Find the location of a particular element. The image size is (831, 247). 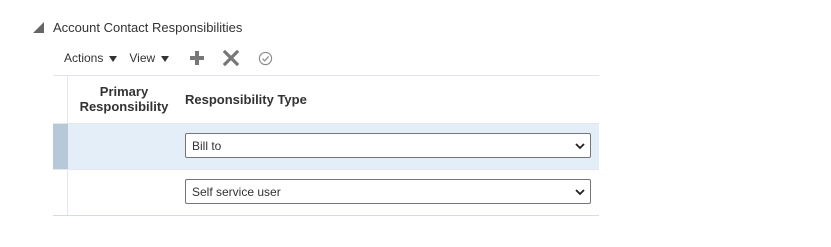

actions-menu-button: Actions is located at coordinates (91, 58).